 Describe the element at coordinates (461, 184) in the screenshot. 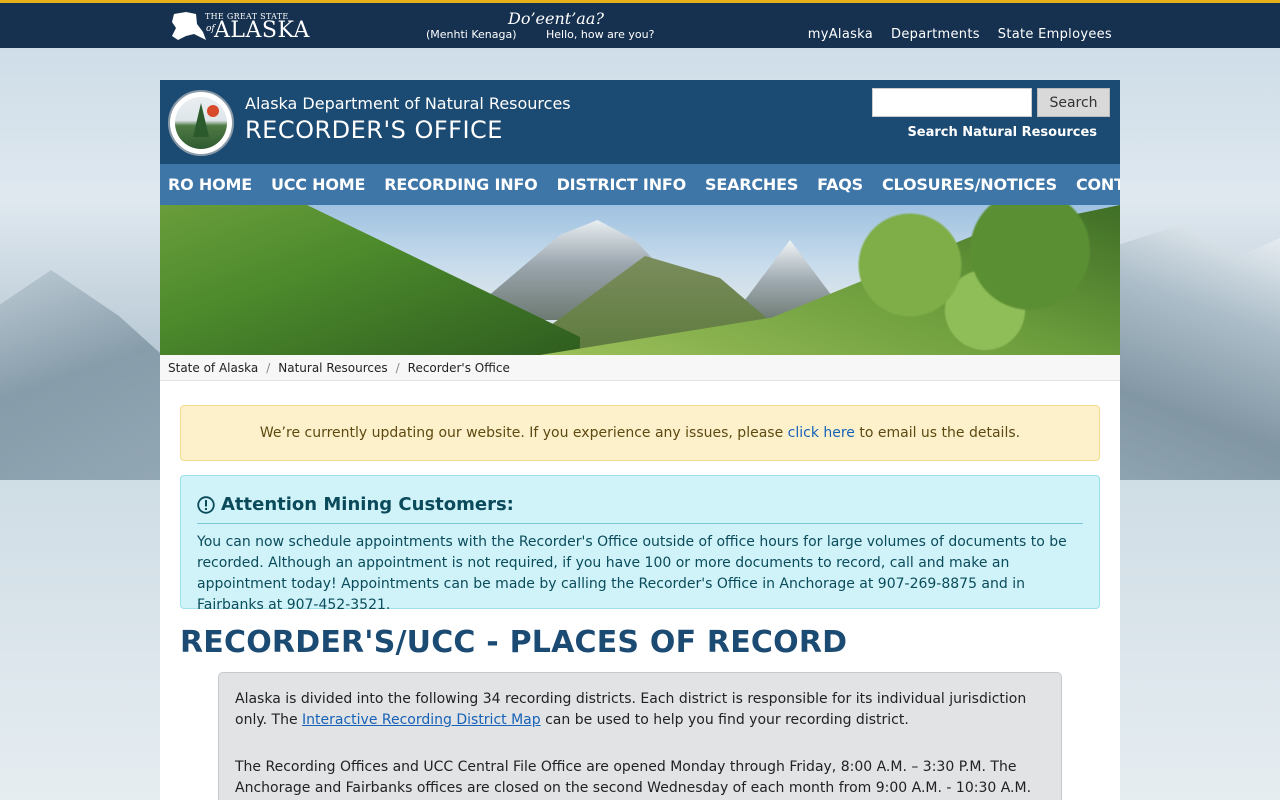

I see `nav-recording-info: RECORDING INFO` at that location.